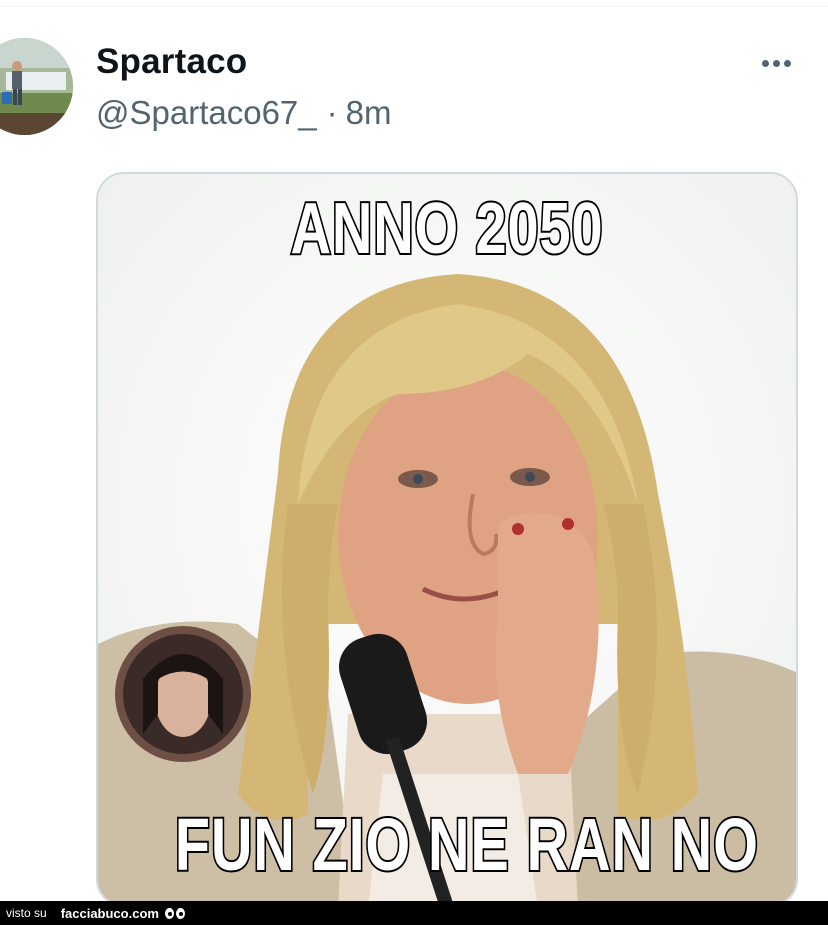  What do you see at coordinates (414, 6) in the screenshot?
I see `top-divider` at bounding box center [414, 6].